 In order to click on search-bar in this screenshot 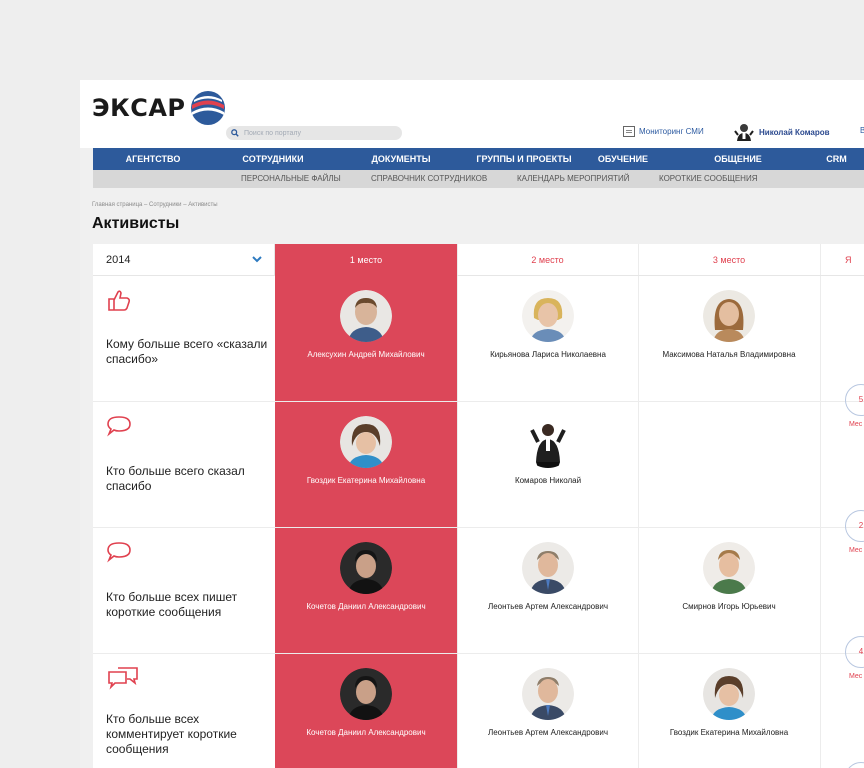, I will do `click(314, 133)`.